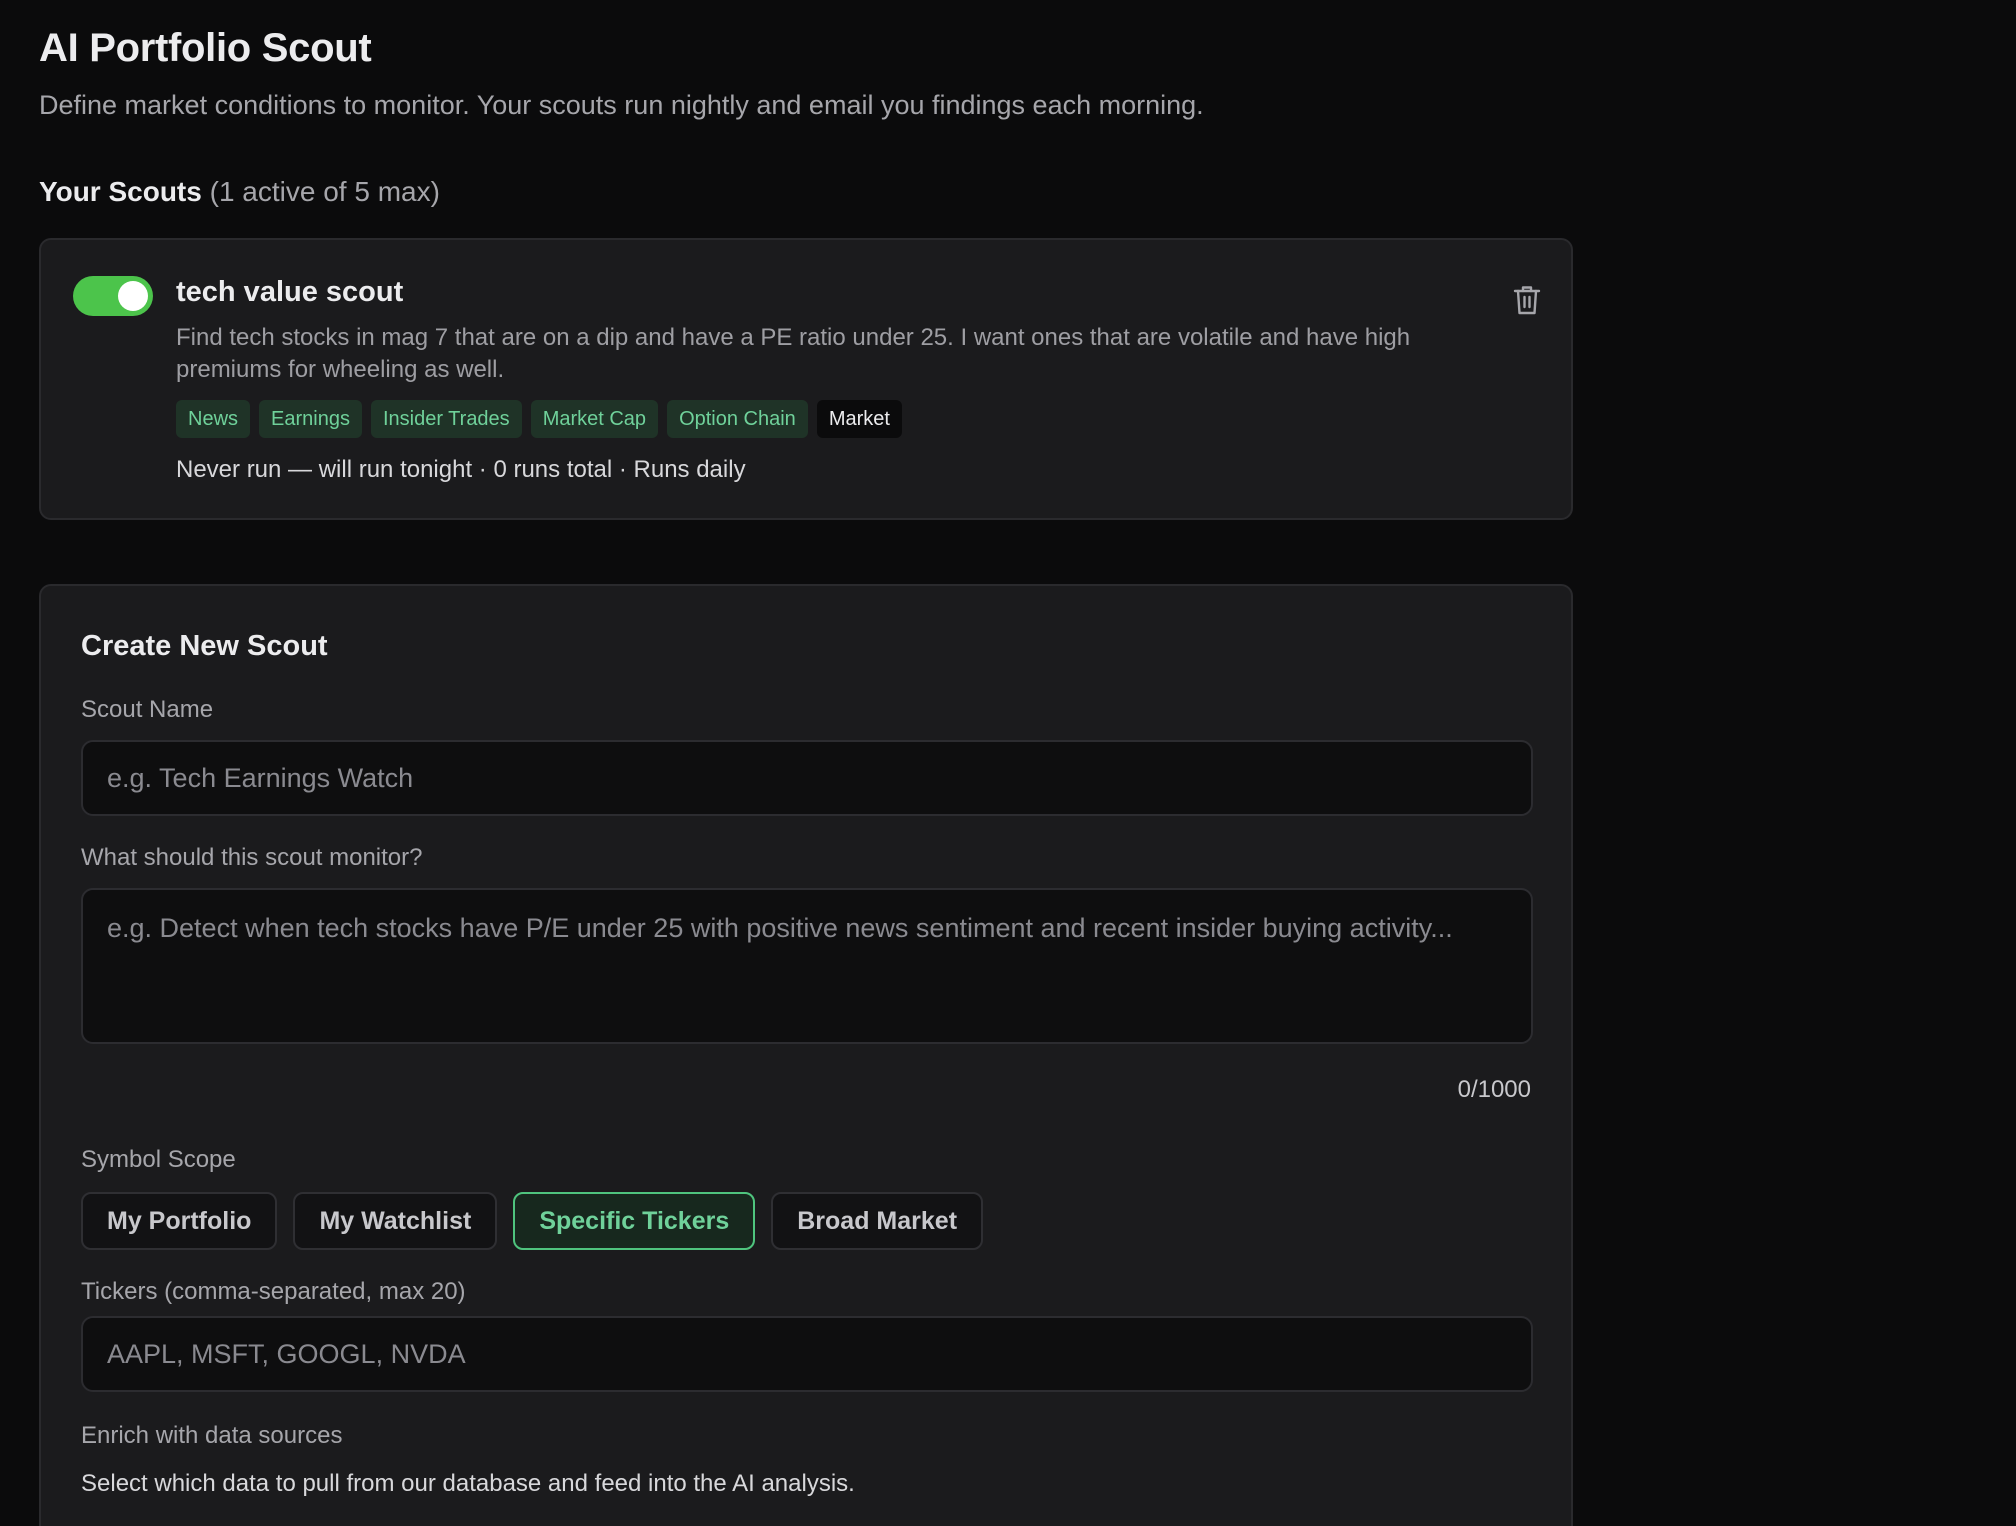 Image resolution: width=2016 pixels, height=1526 pixels. I want to click on scope-my-portfolio-button: My Portfolio, so click(179, 1221).